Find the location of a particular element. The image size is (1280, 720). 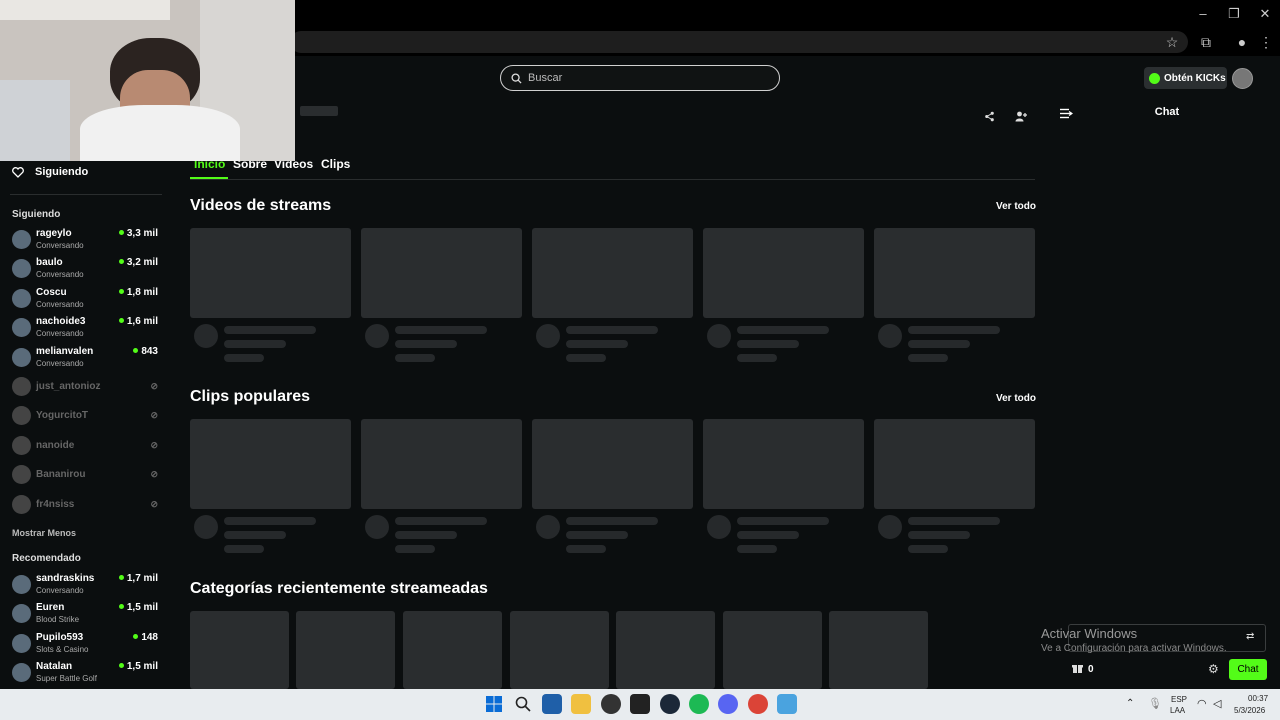

gift-icon is located at coordinates (1077, 668).